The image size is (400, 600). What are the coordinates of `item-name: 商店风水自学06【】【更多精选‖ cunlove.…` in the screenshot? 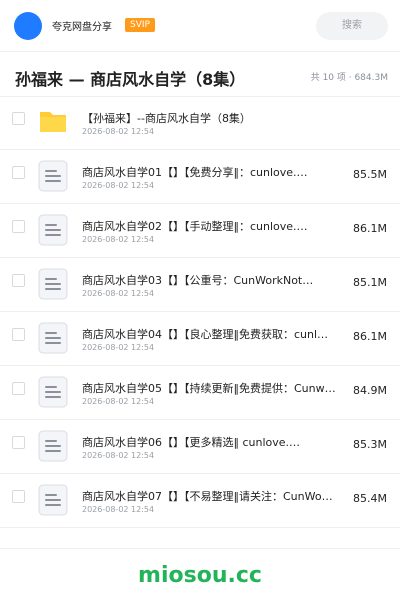 It's located at (191, 442).